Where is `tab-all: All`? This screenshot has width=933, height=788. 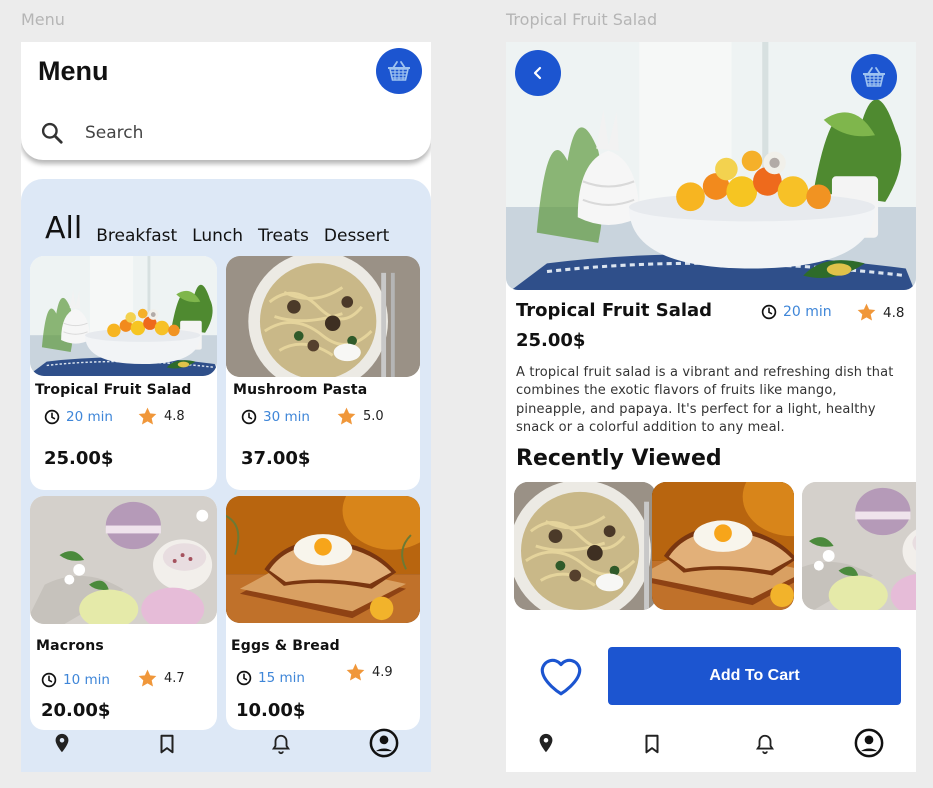 tab-all: All is located at coordinates (63, 229).